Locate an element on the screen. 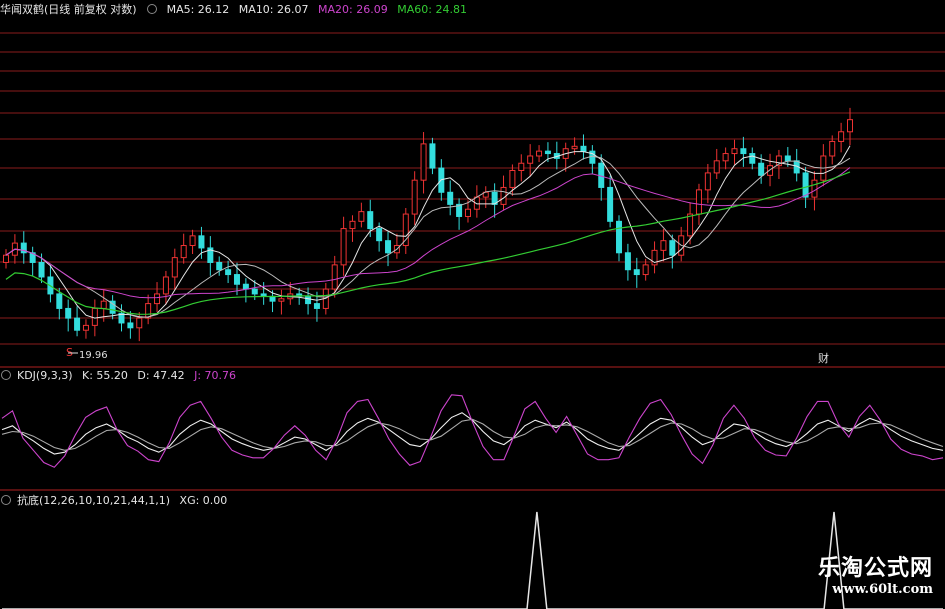 This screenshot has height=609, width=945. kdj-panel-header: KDJ(9,3,3) K: 55.20 D: 47.42 J: 70.76 is located at coordinates (121, 375).